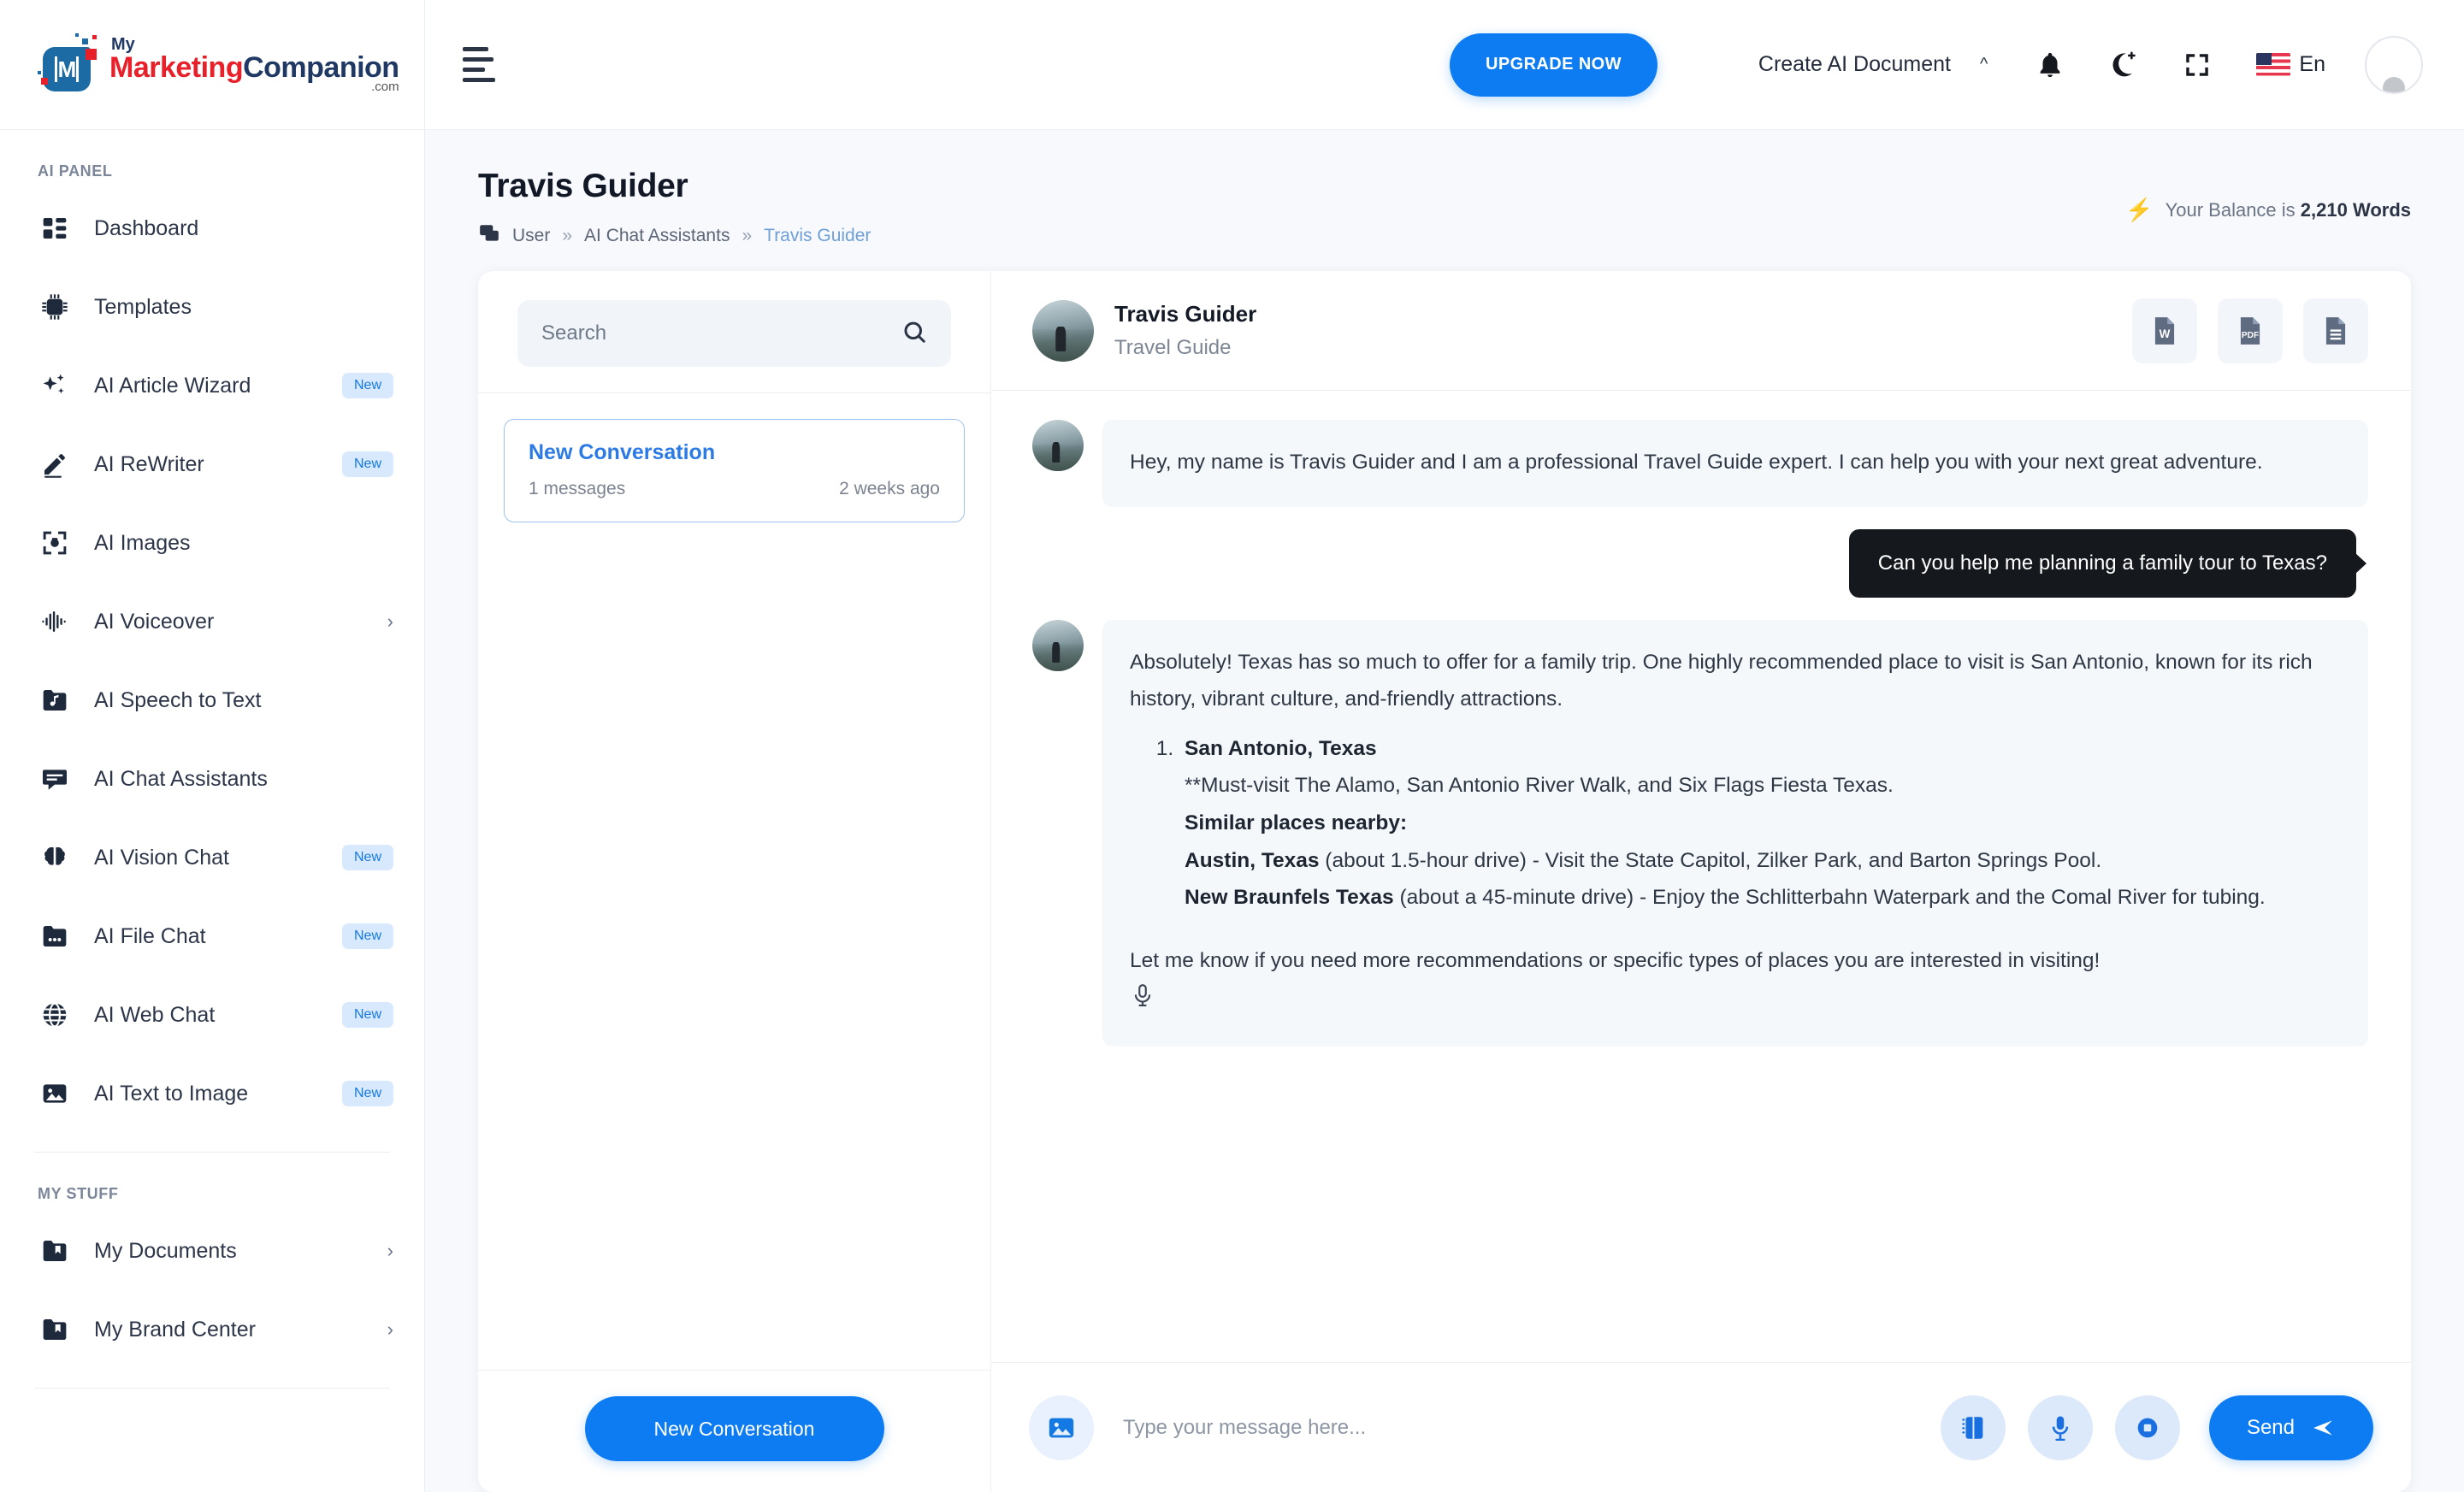  What do you see at coordinates (55, 936) in the screenshot?
I see `file-folder-icon` at bounding box center [55, 936].